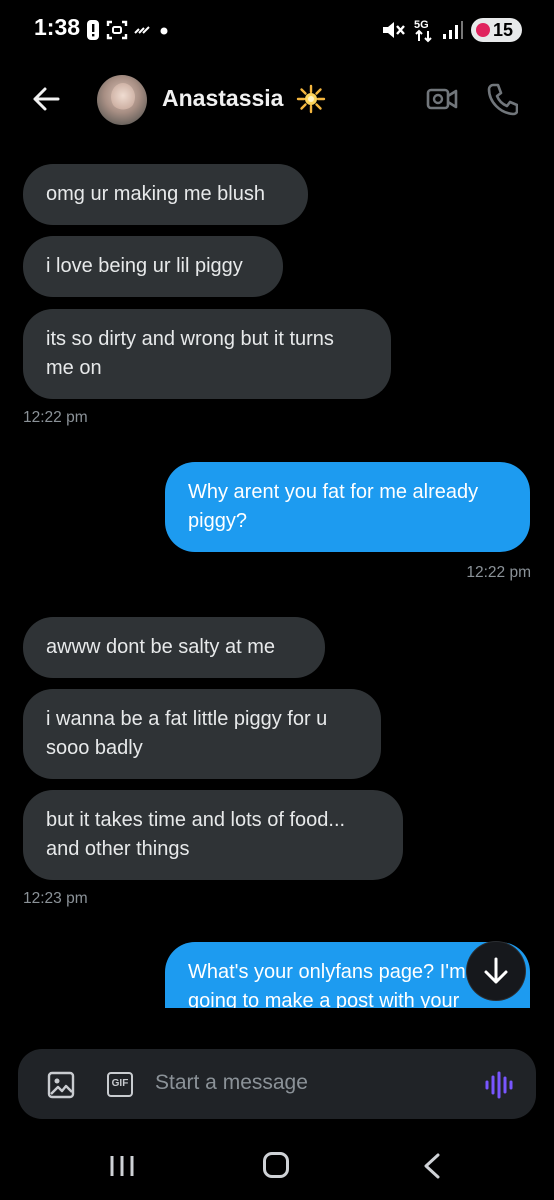  Describe the element at coordinates (57, 27) in the screenshot. I see `status-time: 1:38` at that location.